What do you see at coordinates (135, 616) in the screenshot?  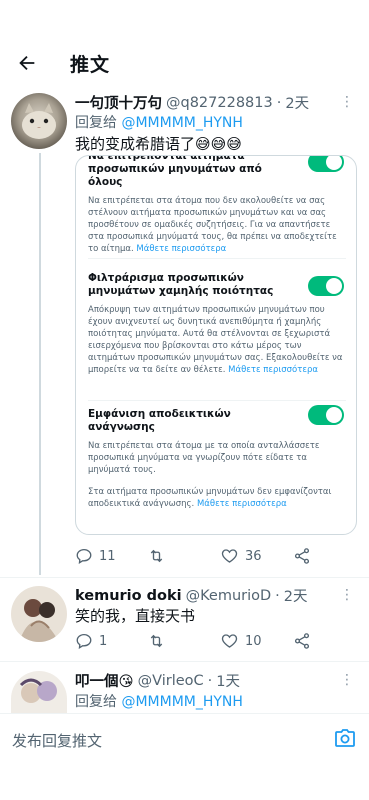 I see `tweet-text: 笑的我，直接天书` at bounding box center [135, 616].